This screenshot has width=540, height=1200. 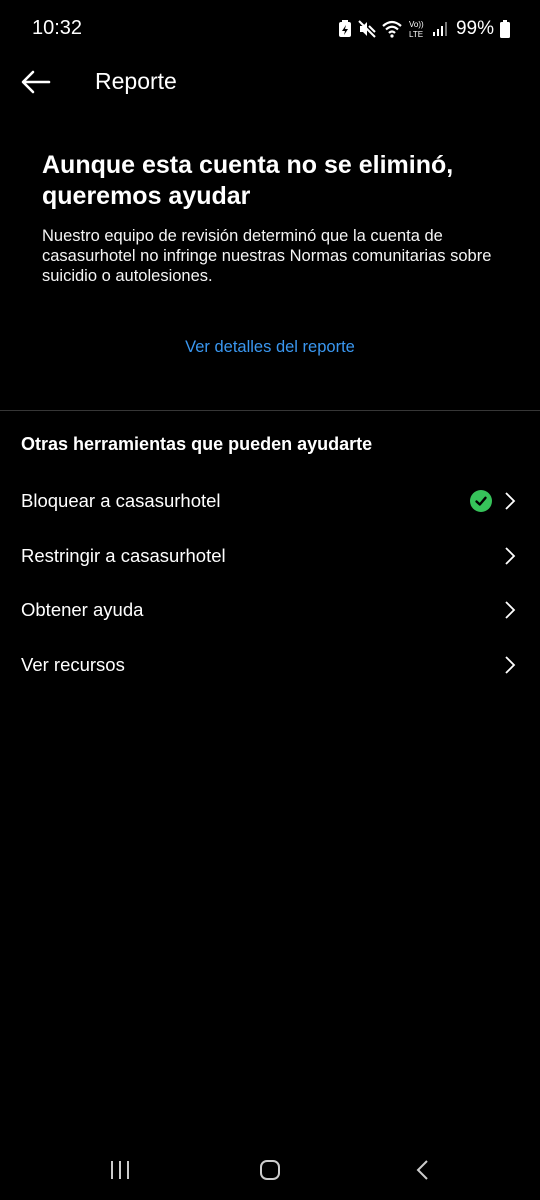 What do you see at coordinates (345, 29) in the screenshot?
I see `battery-saver-icon` at bounding box center [345, 29].